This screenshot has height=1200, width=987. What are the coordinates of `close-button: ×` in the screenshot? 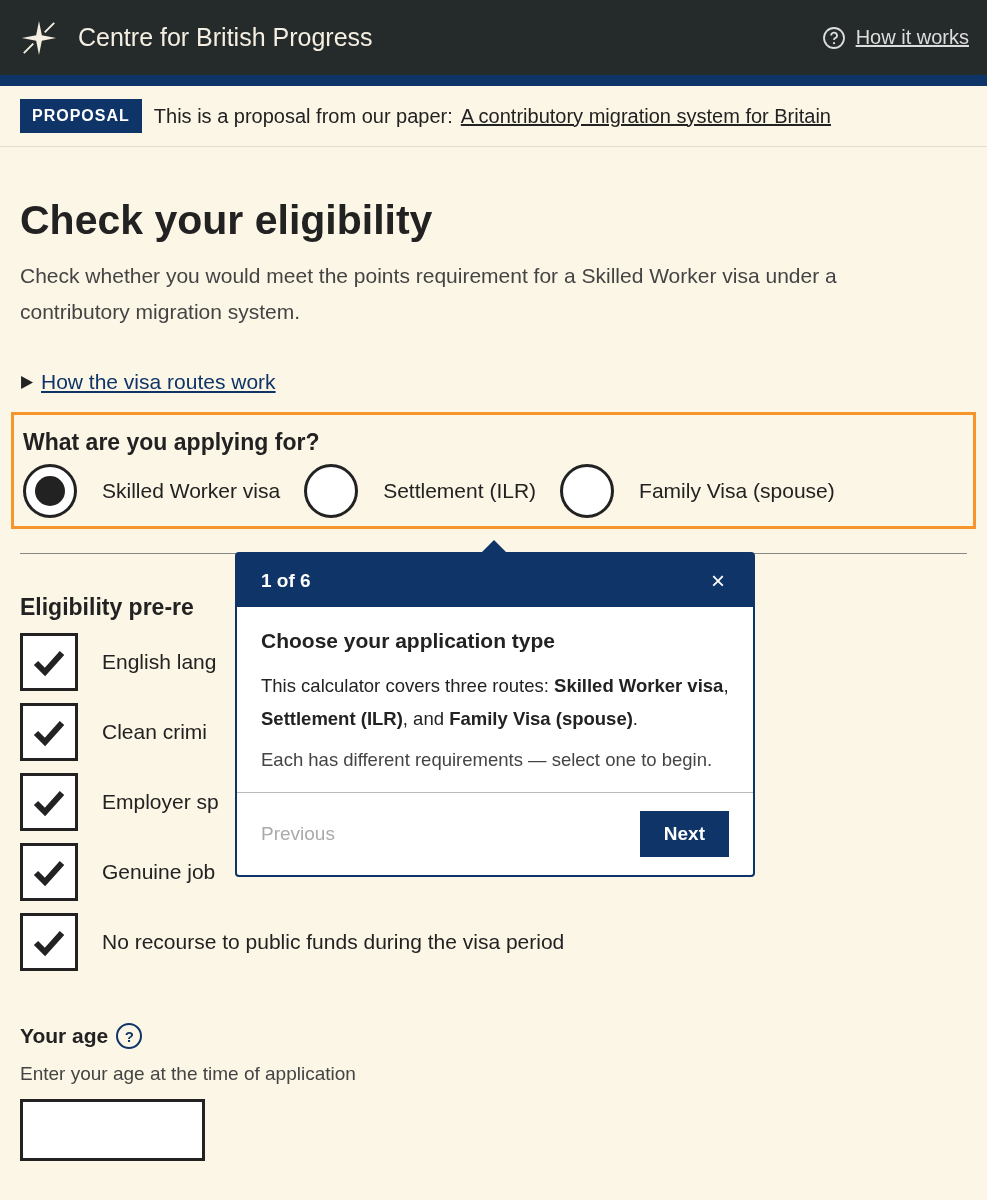 It's located at (718, 580).